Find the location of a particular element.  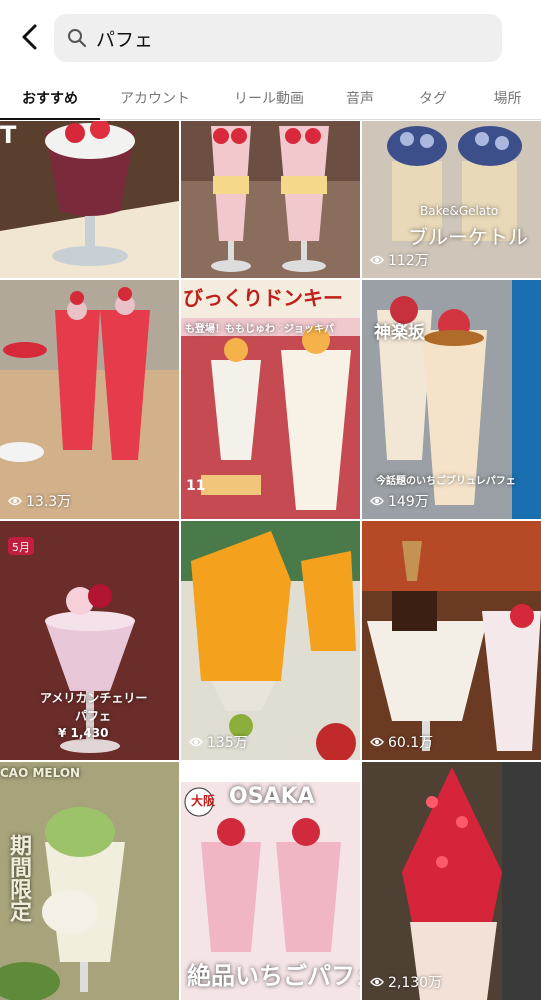

grid-item: 5月 アメリカンチェリー パフェ ¥ 1,430 is located at coordinates (89, 640).